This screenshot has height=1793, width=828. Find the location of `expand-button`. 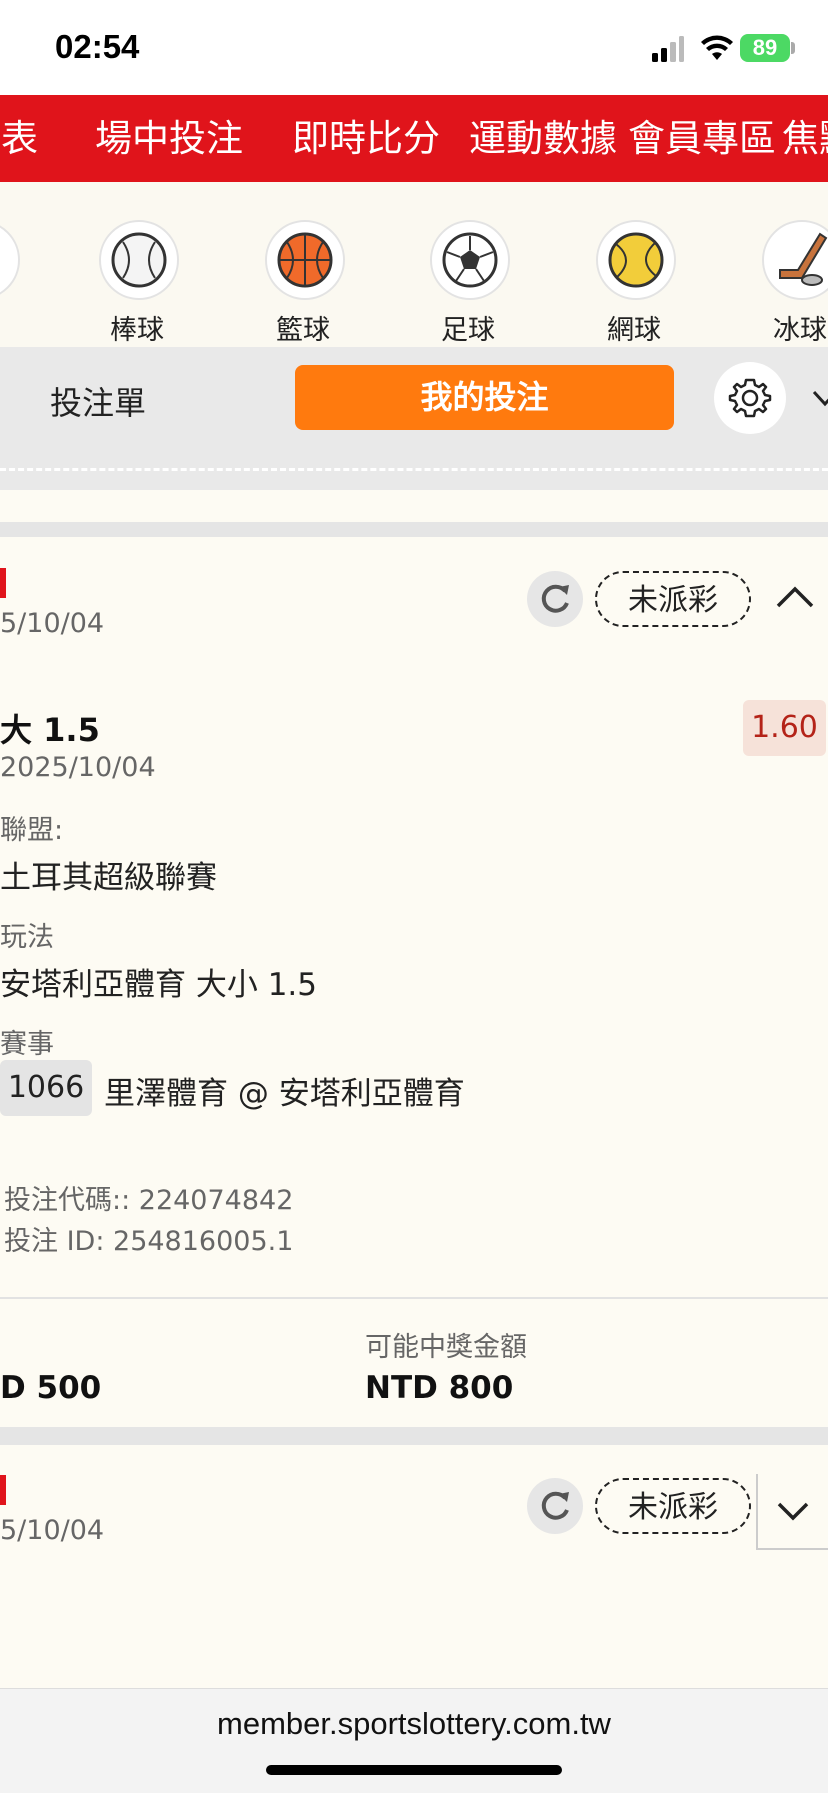

expand-button is located at coordinates (792, 1512).